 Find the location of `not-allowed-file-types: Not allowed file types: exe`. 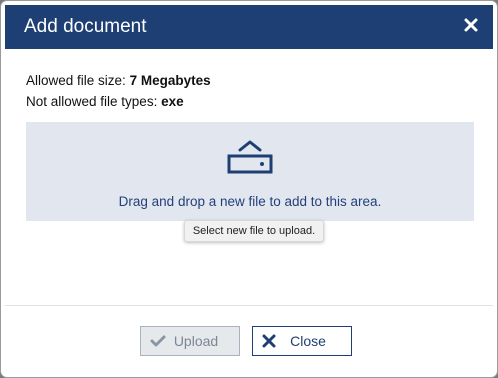

not-allowed-file-types: Not allowed file types: exe is located at coordinates (105, 102).